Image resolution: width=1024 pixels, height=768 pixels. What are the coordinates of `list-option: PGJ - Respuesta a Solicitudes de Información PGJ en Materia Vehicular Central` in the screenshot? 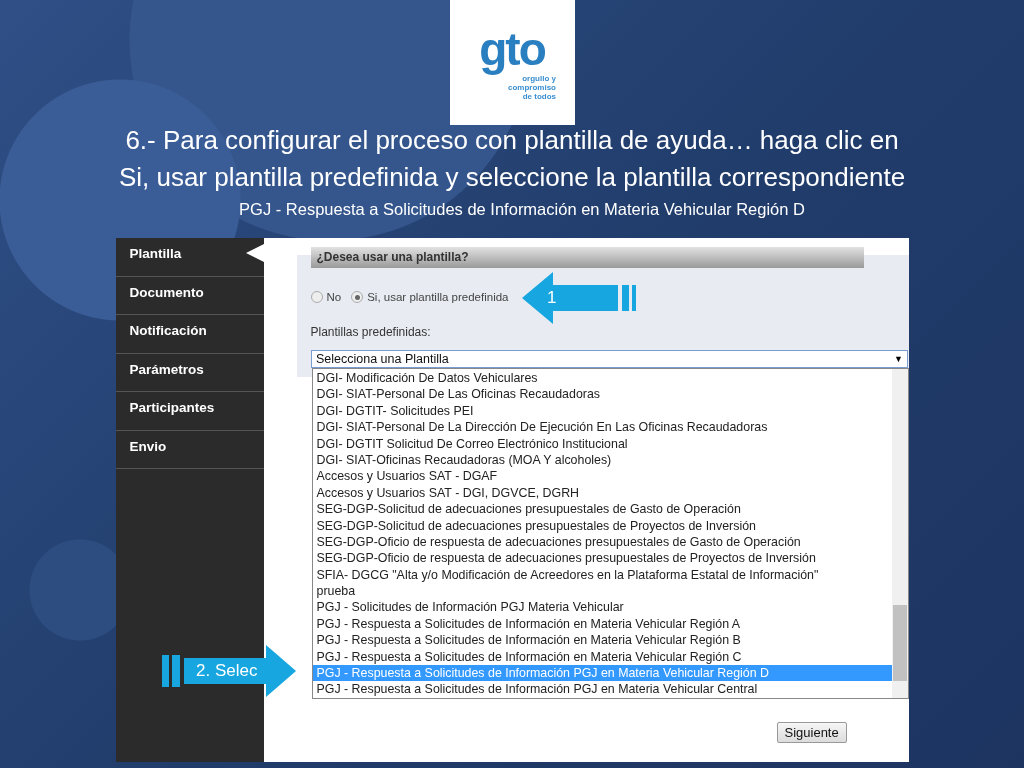 It's located at (602, 689).